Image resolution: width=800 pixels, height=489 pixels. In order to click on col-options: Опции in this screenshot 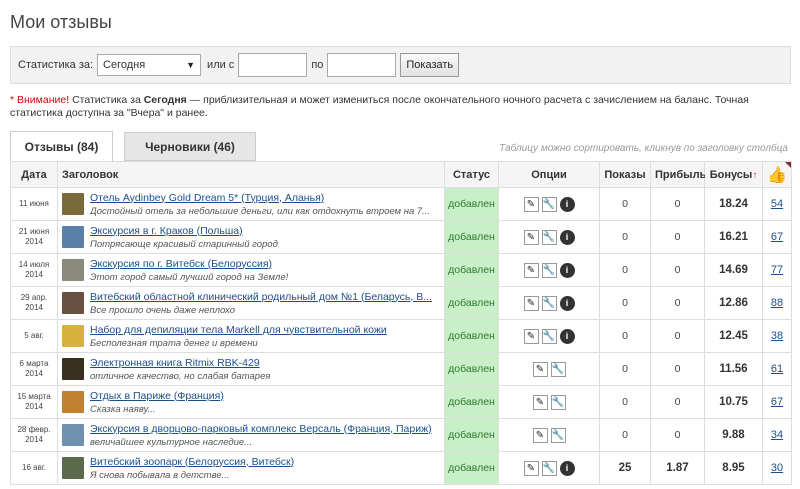, I will do `click(549, 174)`.